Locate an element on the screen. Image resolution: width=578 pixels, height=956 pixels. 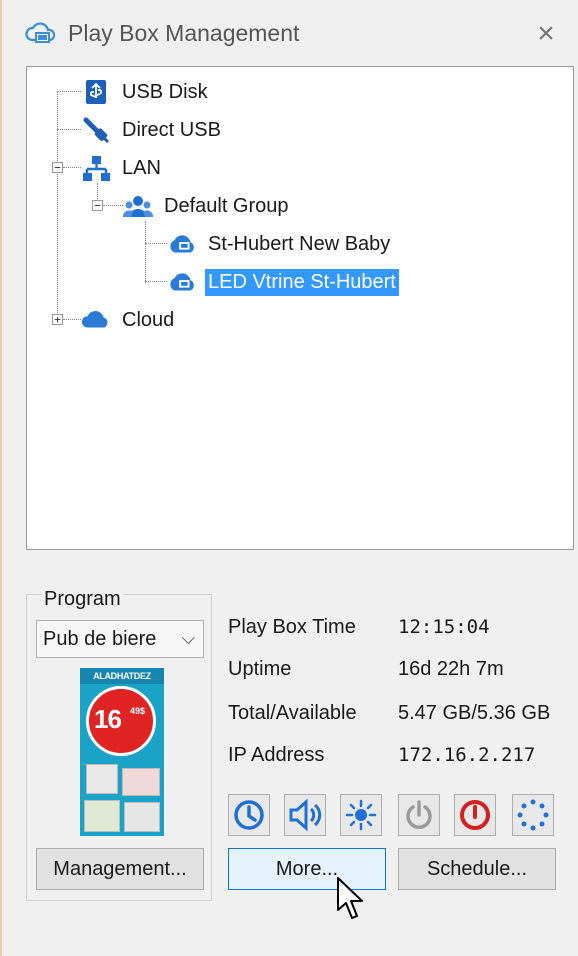
volume-button is located at coordinates (305, 815).